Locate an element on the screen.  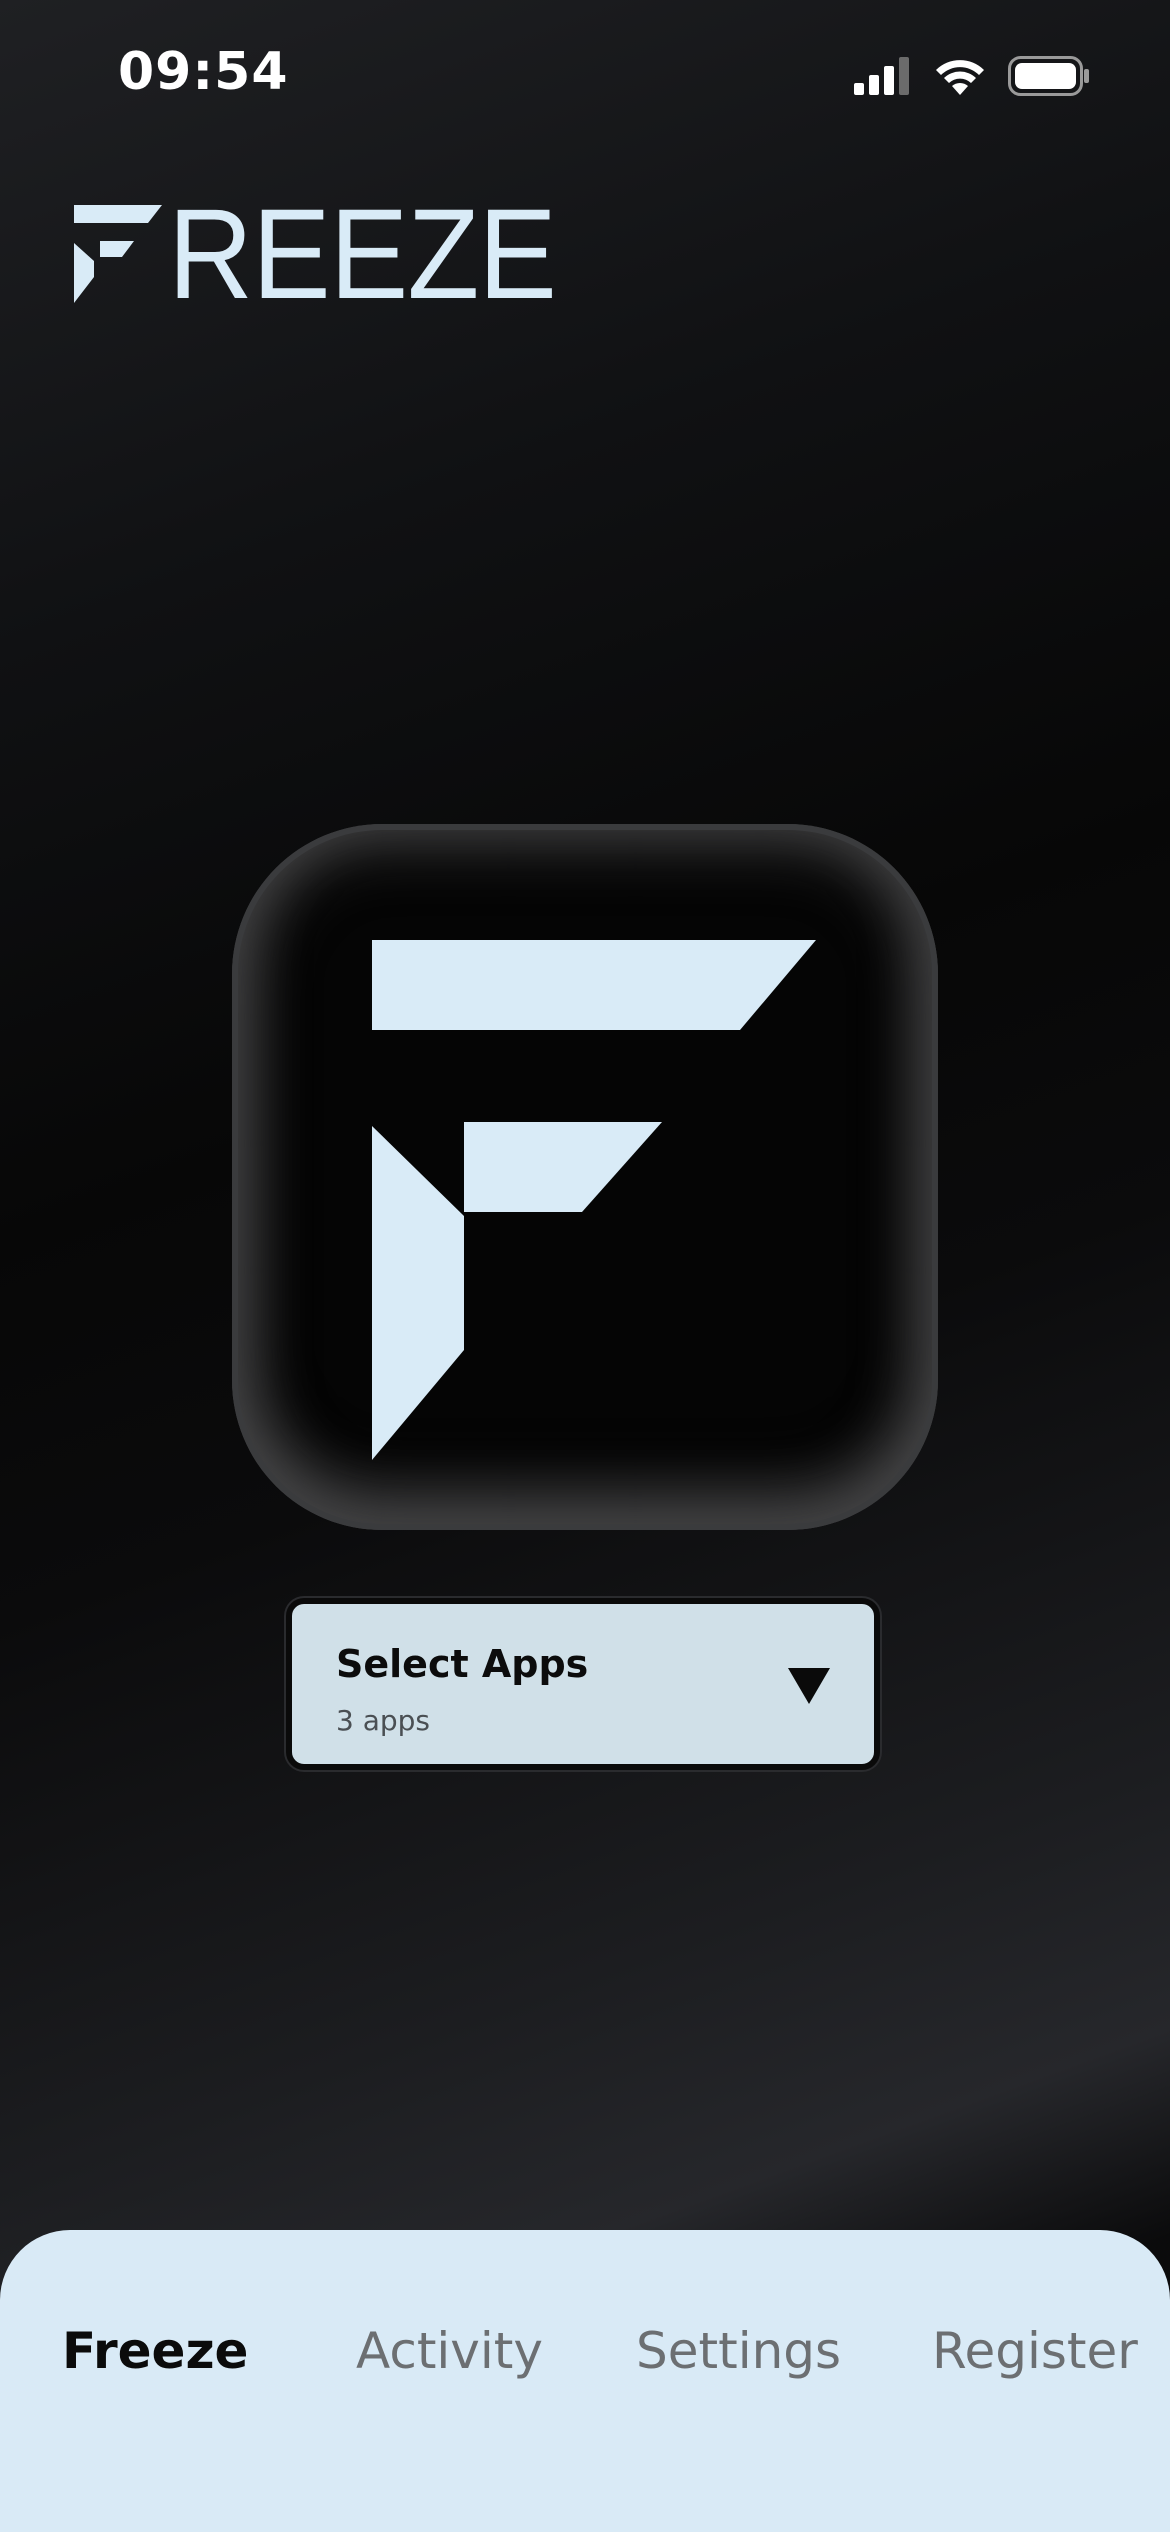
tab-settings: Settings is located at coordinates (738, 2351).